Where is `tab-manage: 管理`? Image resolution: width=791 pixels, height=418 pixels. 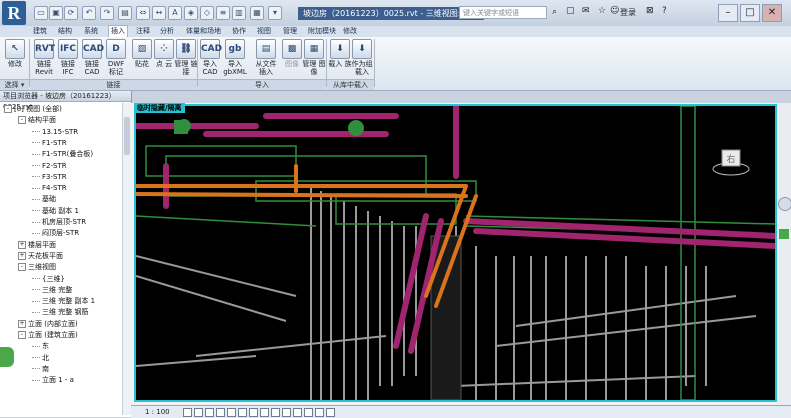
tab-manage: 管理 is located at coordinates (290, 31).